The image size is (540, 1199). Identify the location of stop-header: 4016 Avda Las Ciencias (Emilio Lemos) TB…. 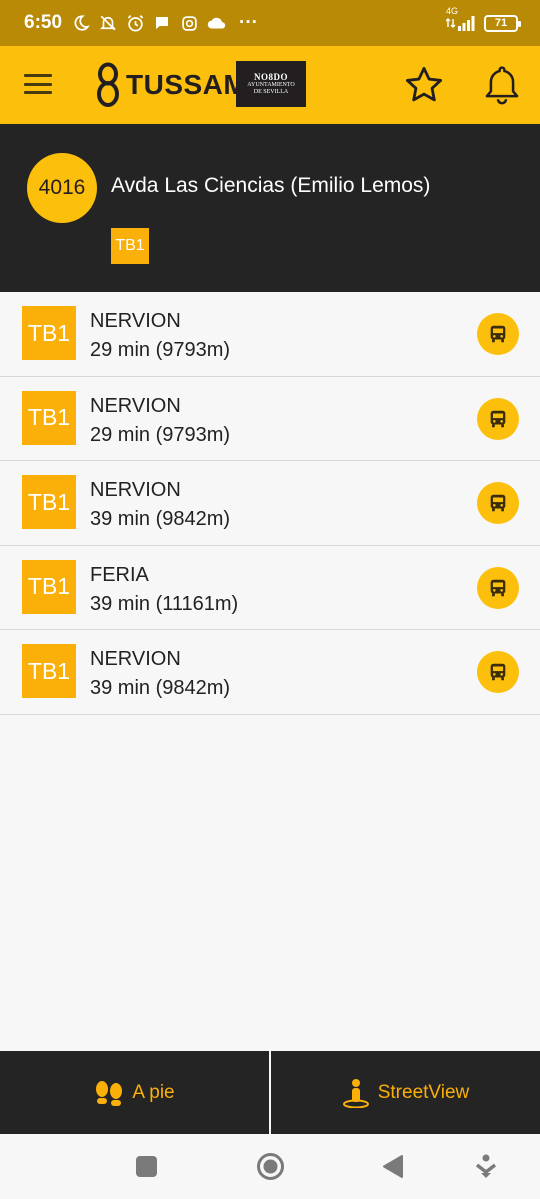
(270, 208).